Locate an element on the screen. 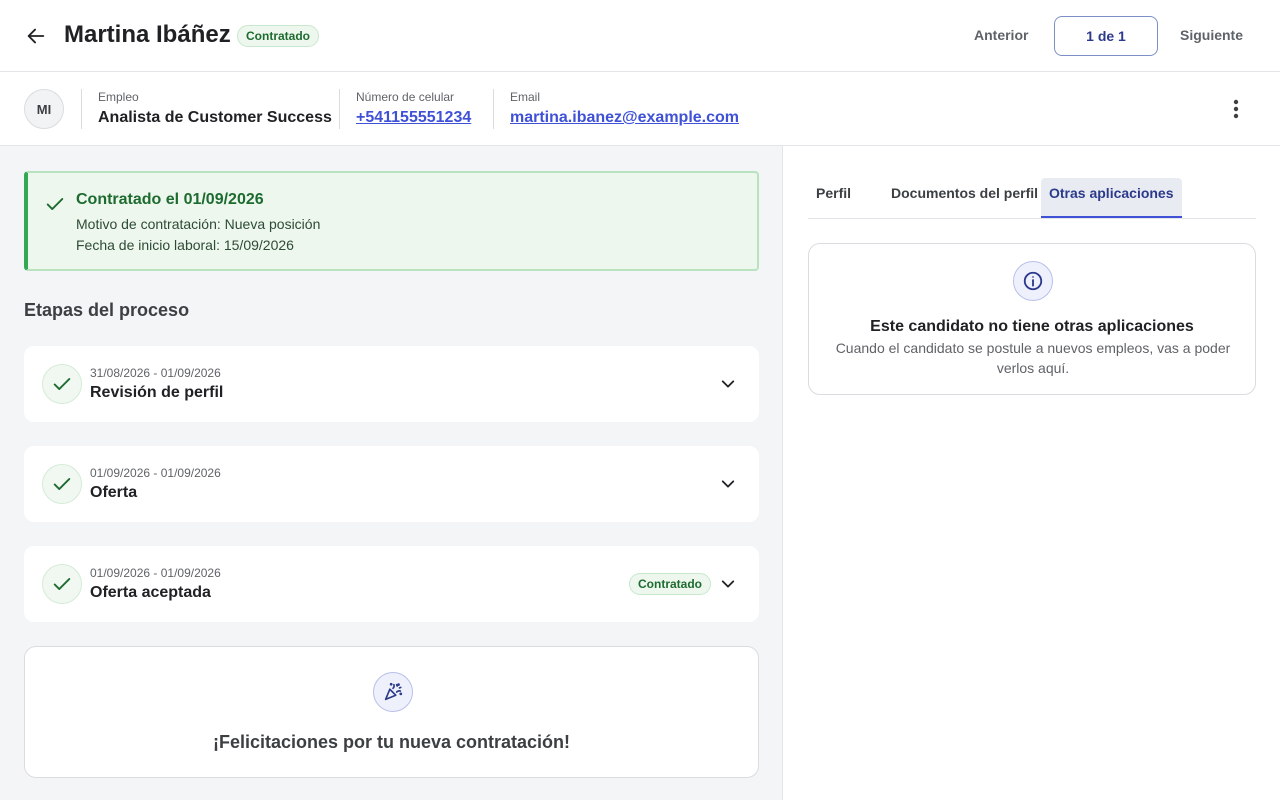 This screenshot has height=800, width=1280. tab-other-applications: Otras aplicaciones is located at coordinates (1111, 198).